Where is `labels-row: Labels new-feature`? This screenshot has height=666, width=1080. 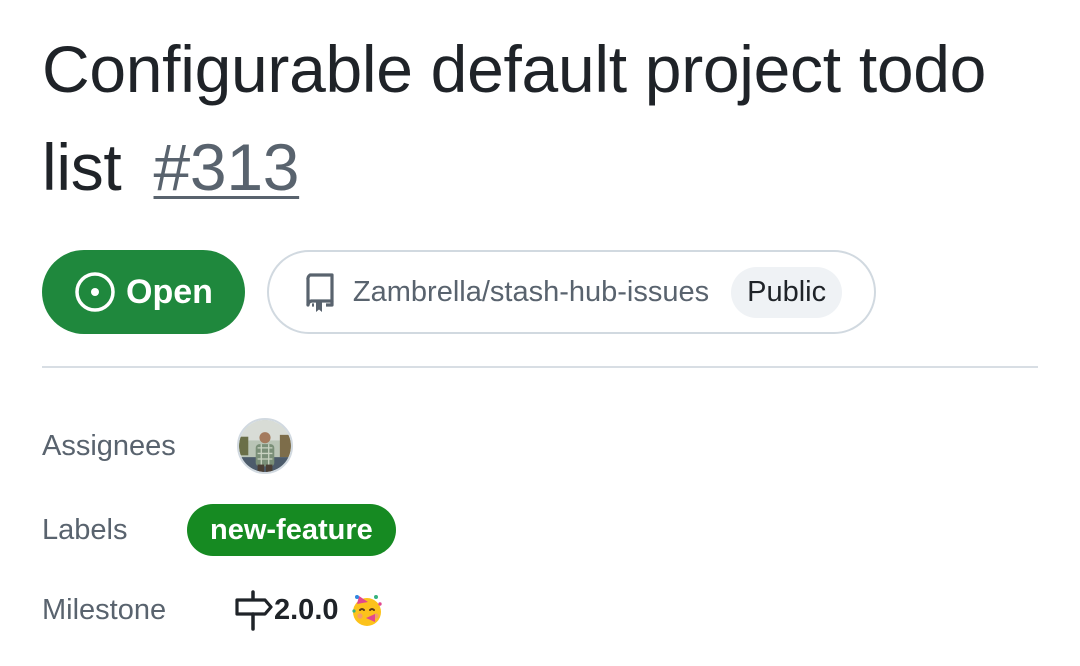 labels-row: Labels new-feature is located at coordinates (219, 530).